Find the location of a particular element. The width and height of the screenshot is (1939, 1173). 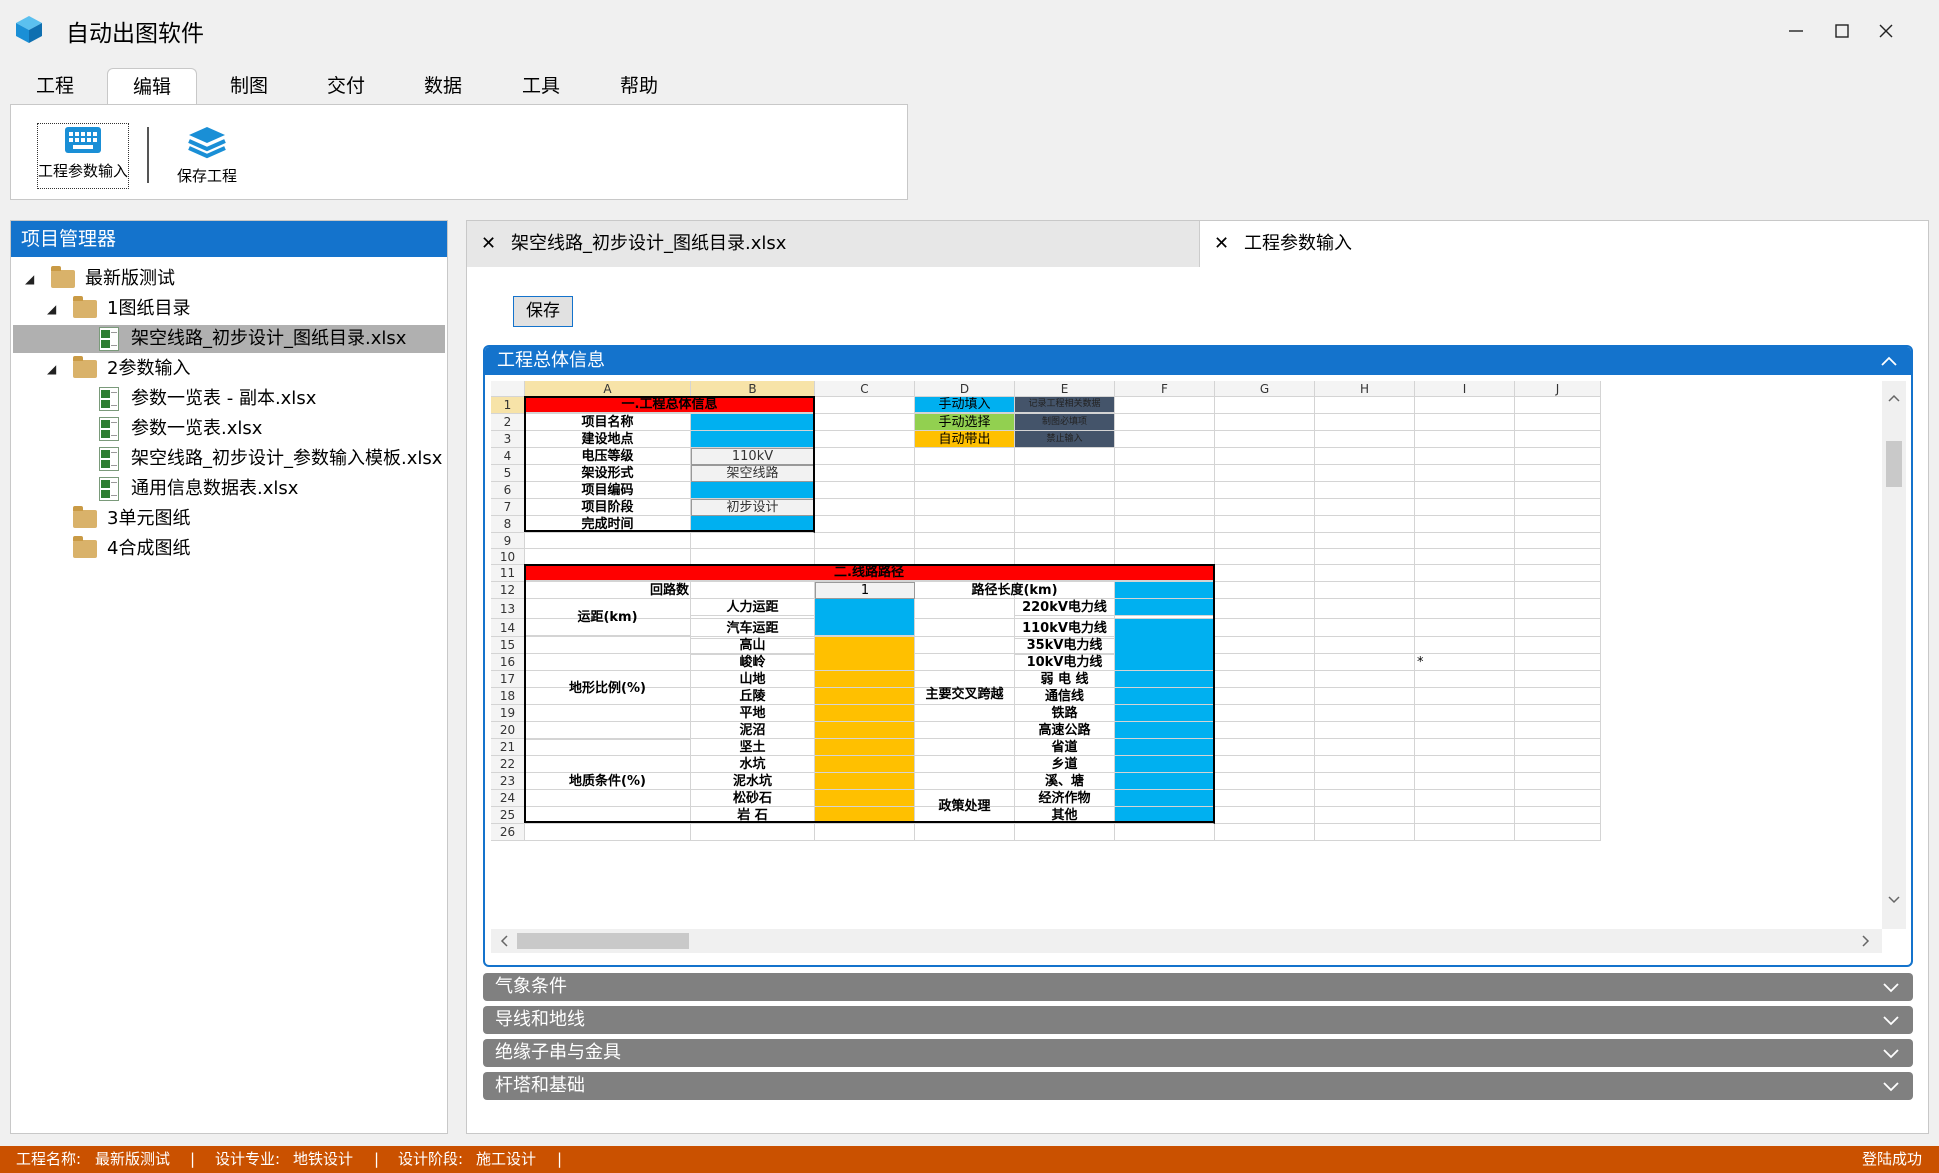

maximize-button is located at coordinates (1842, 31).